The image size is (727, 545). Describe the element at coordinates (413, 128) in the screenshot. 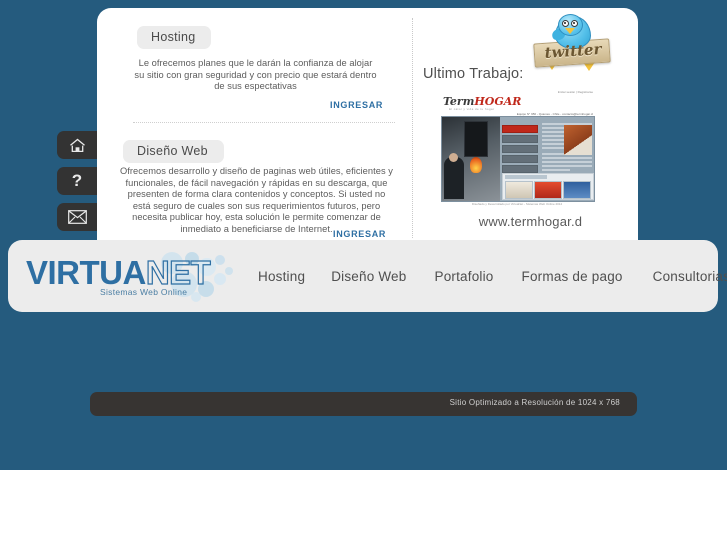

I see `column-divider` at that location.